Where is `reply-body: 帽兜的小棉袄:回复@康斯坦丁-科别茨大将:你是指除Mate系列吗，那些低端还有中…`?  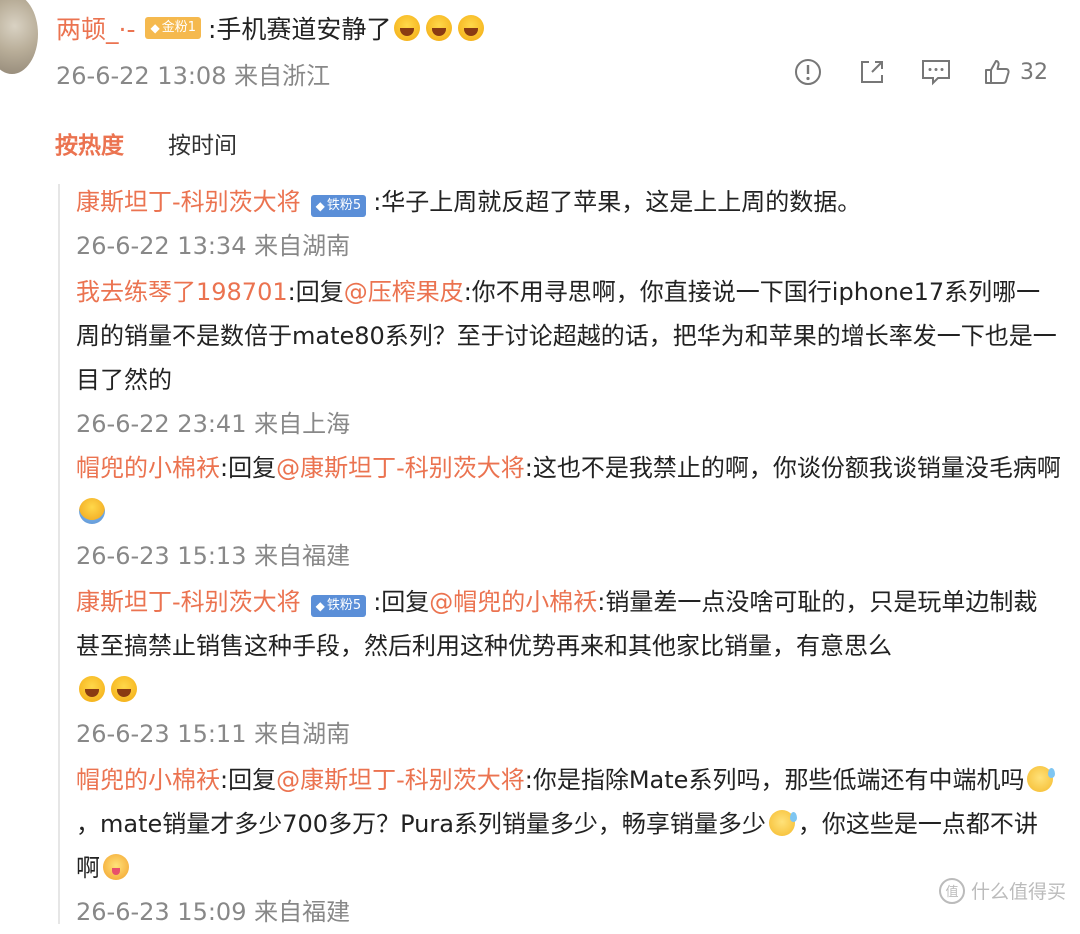
reply-body: 帽兜的小棉袄:回复@康斯坦丁-科别茨大将:你是指除Mate系列吗，那些低端还有中… is located at coordinates (568, 824).